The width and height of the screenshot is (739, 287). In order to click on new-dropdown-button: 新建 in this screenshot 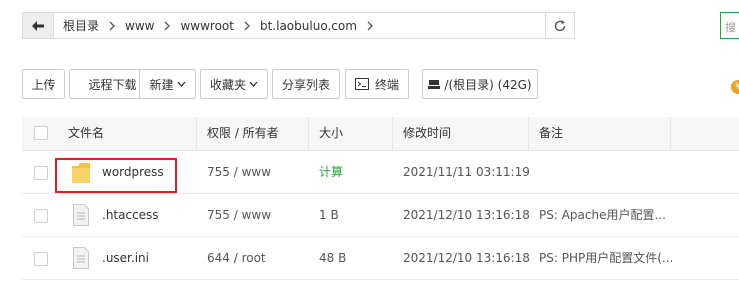, I will do `click(167, 84)`.